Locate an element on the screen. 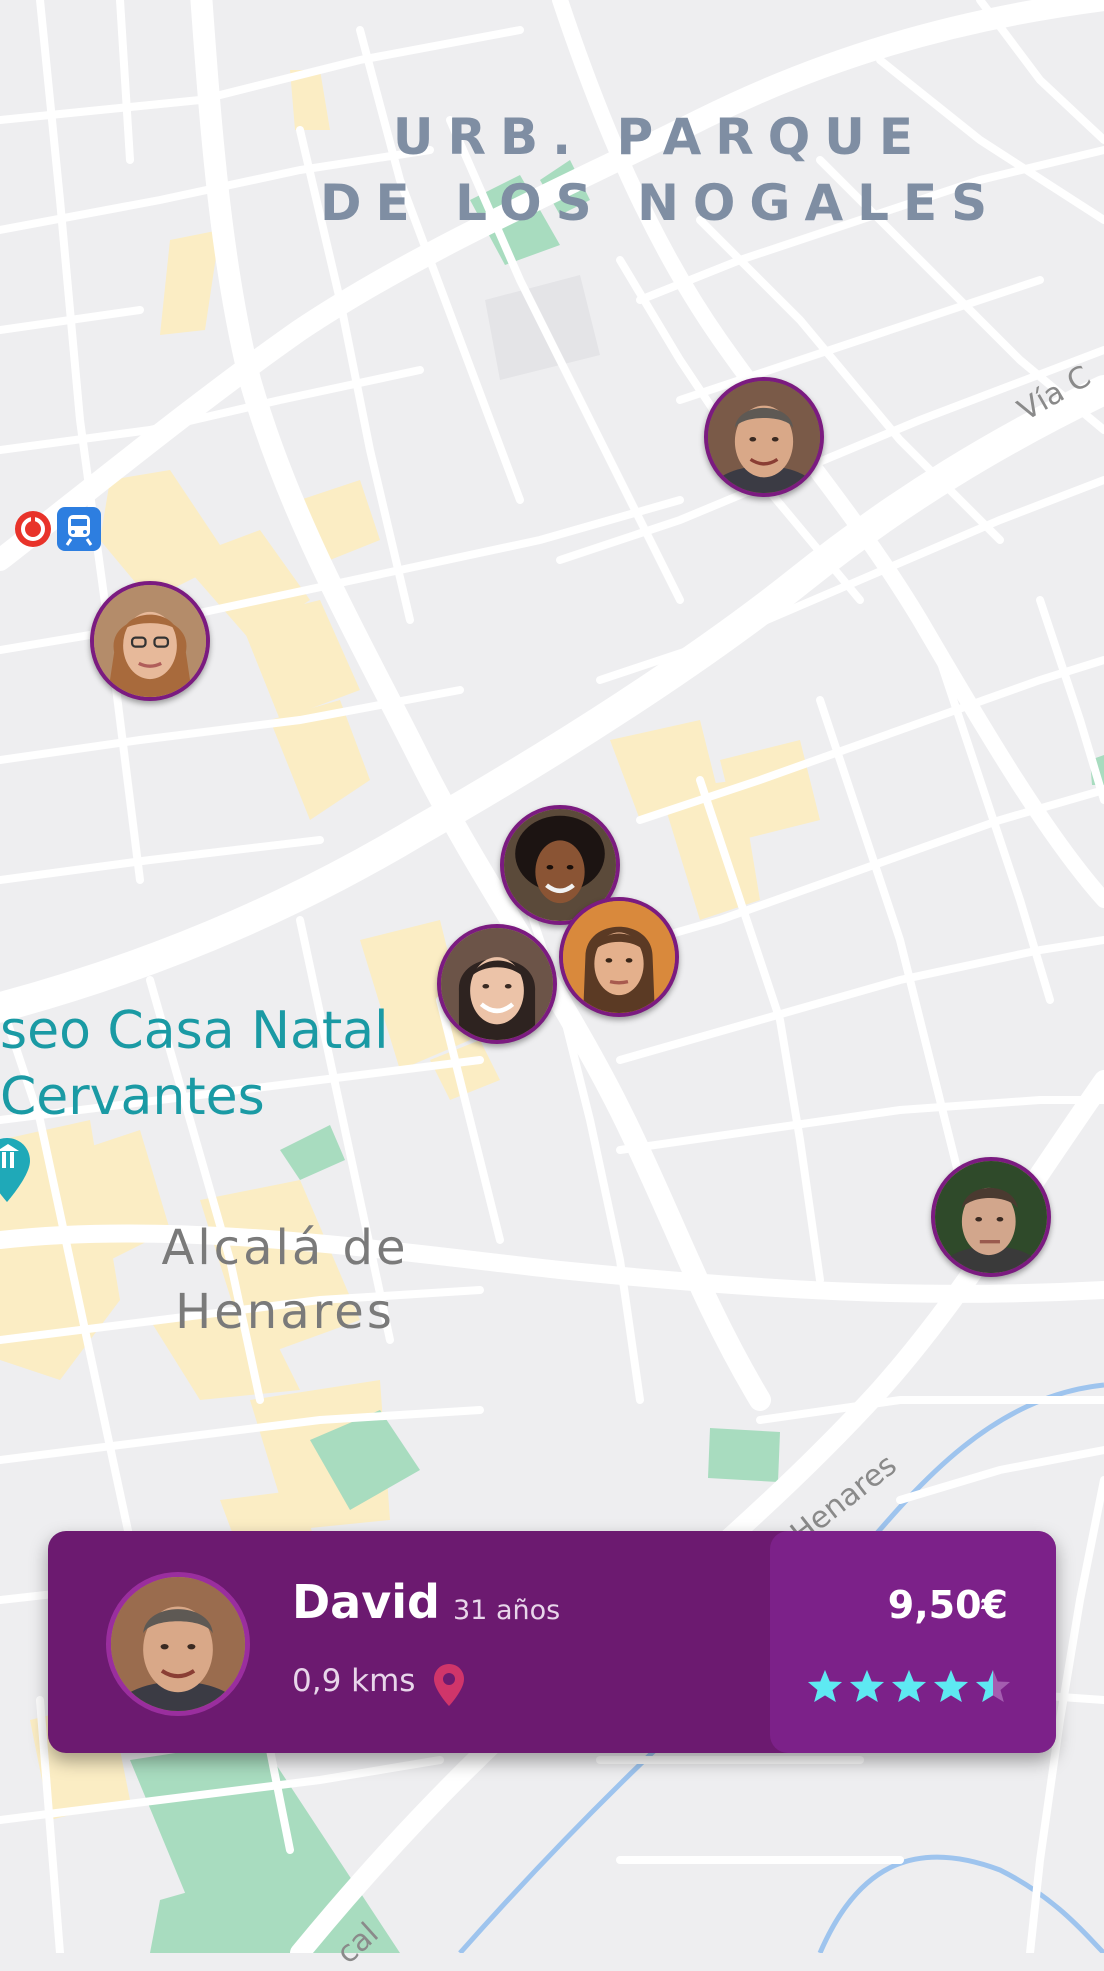 This screenshot has width=1104, height=1971. city-label-line1: Alcalá de is located at coordinates (285, 1248).